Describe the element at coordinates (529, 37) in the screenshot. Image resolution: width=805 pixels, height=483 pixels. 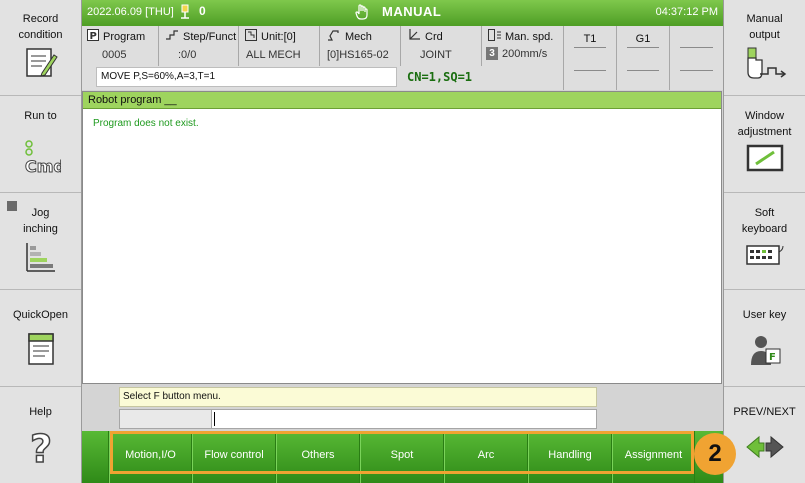
I see `speed-label: Man. spd.` at that location.